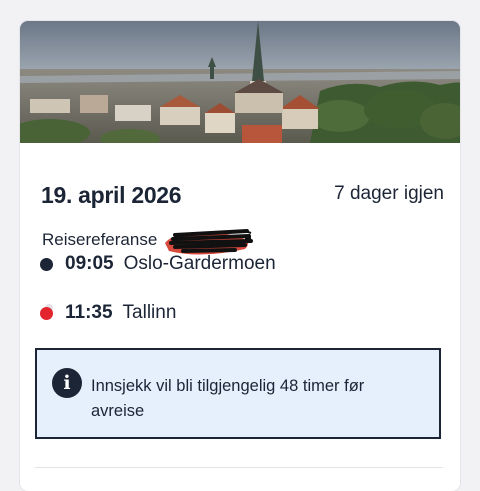  Describe the element at coordinates (389, 193) in the screenshot. I see `days-remaining: 7 dager igjen` at that location.